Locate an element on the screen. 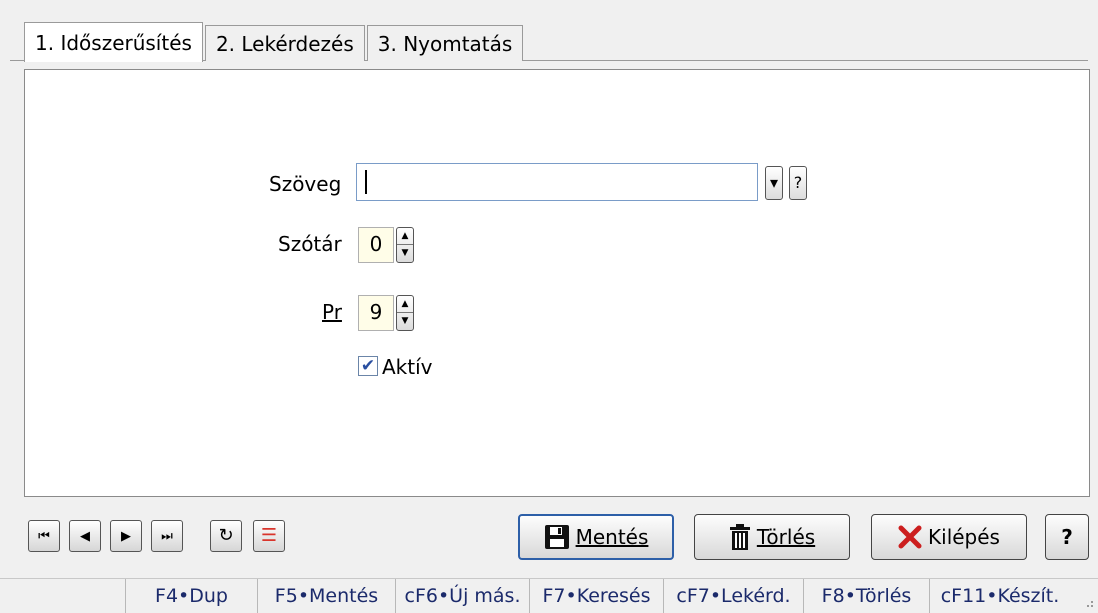  szotar-spinner: ▲ ▼ is located at coordinates (405, 245).